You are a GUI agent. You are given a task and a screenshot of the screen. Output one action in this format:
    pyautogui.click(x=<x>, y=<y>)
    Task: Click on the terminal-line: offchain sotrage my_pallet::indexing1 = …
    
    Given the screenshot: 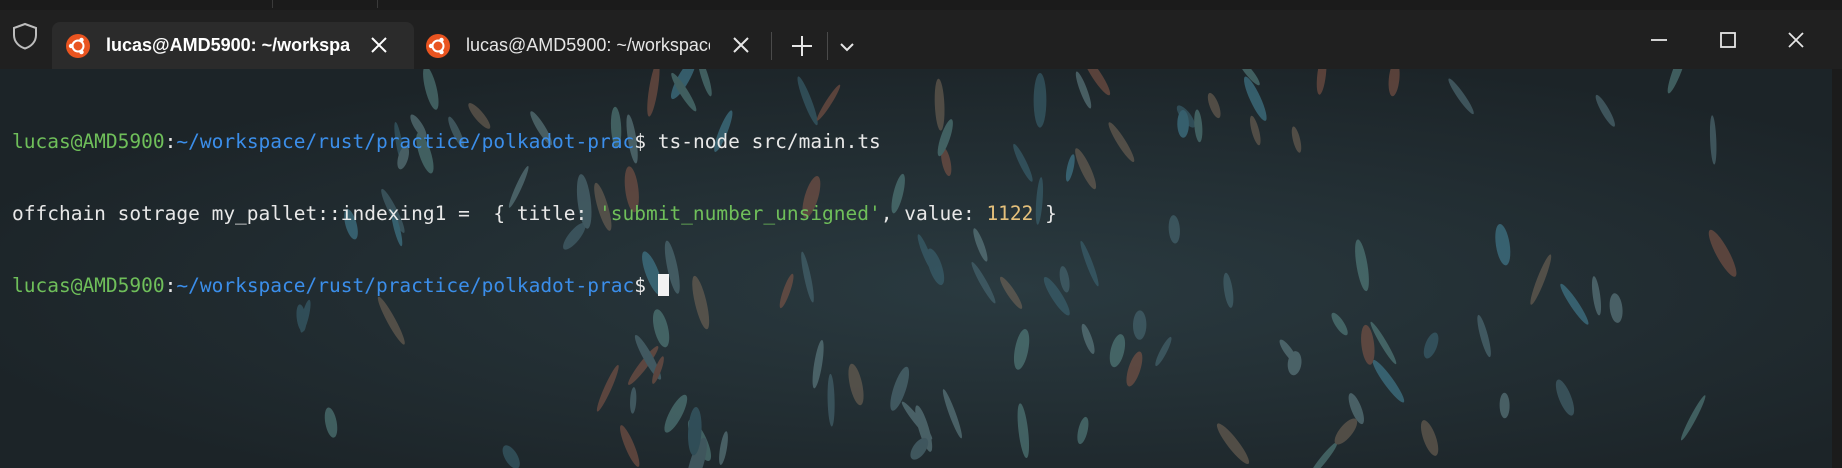 What is the action you would take?
    pyautogui.click(x=534, y=214)
    